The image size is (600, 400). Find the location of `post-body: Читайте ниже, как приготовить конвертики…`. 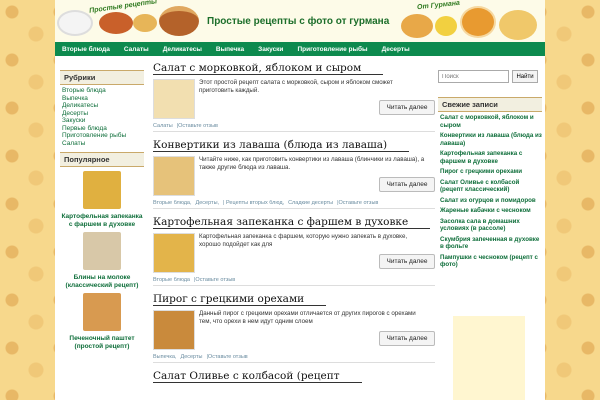

post-body: Читайте ниже, как приготовить конвертики… is located at coordinates (294, 178).